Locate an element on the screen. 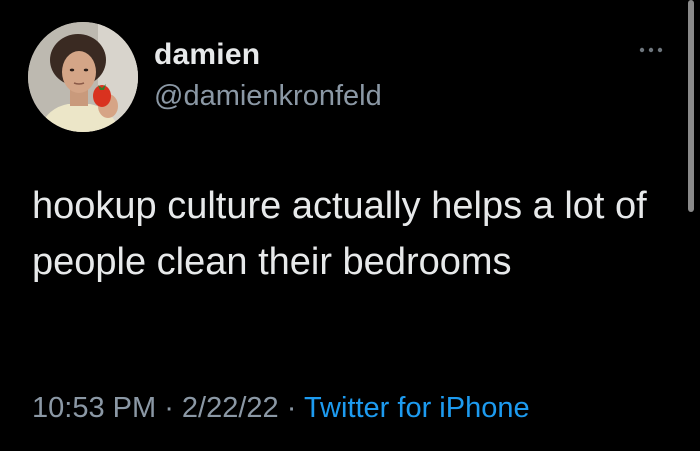 The image size is (700, 451). user-handle: @damienkronfeld is located at coordinates (268, 96).